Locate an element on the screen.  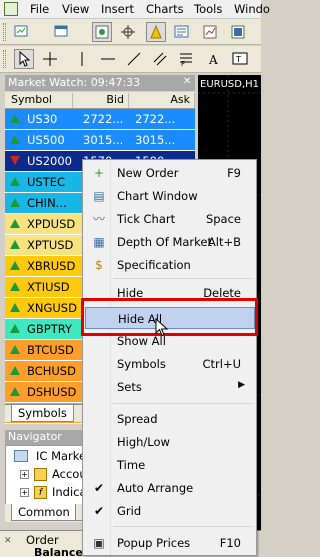
menu-view: View is located at coordinates (75, 9).